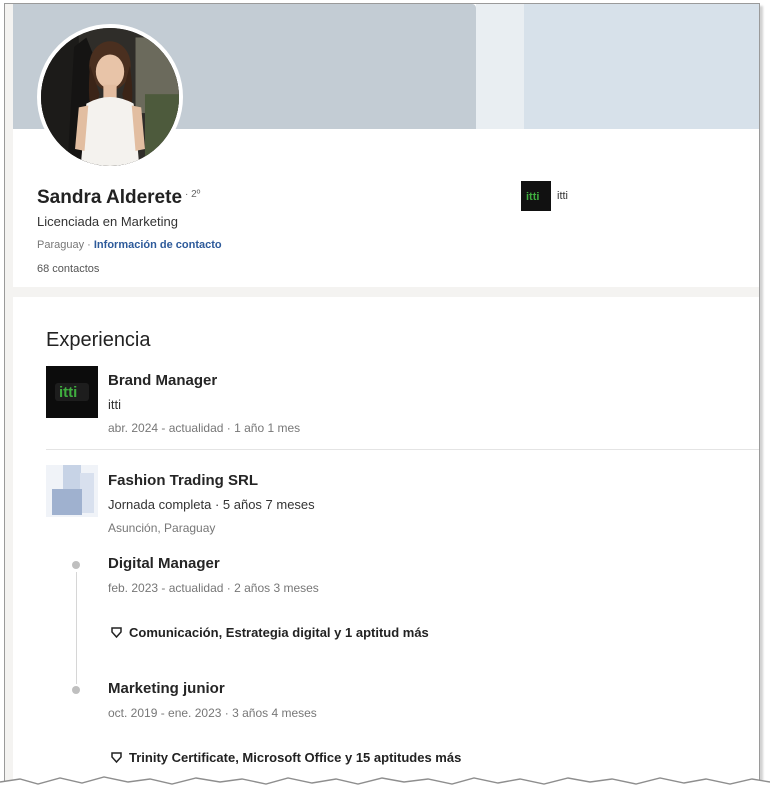  What do you see at coordinates (562, 196) in the screenshot?
I see `current-company-label: itti` at bounding box center [562, 196].